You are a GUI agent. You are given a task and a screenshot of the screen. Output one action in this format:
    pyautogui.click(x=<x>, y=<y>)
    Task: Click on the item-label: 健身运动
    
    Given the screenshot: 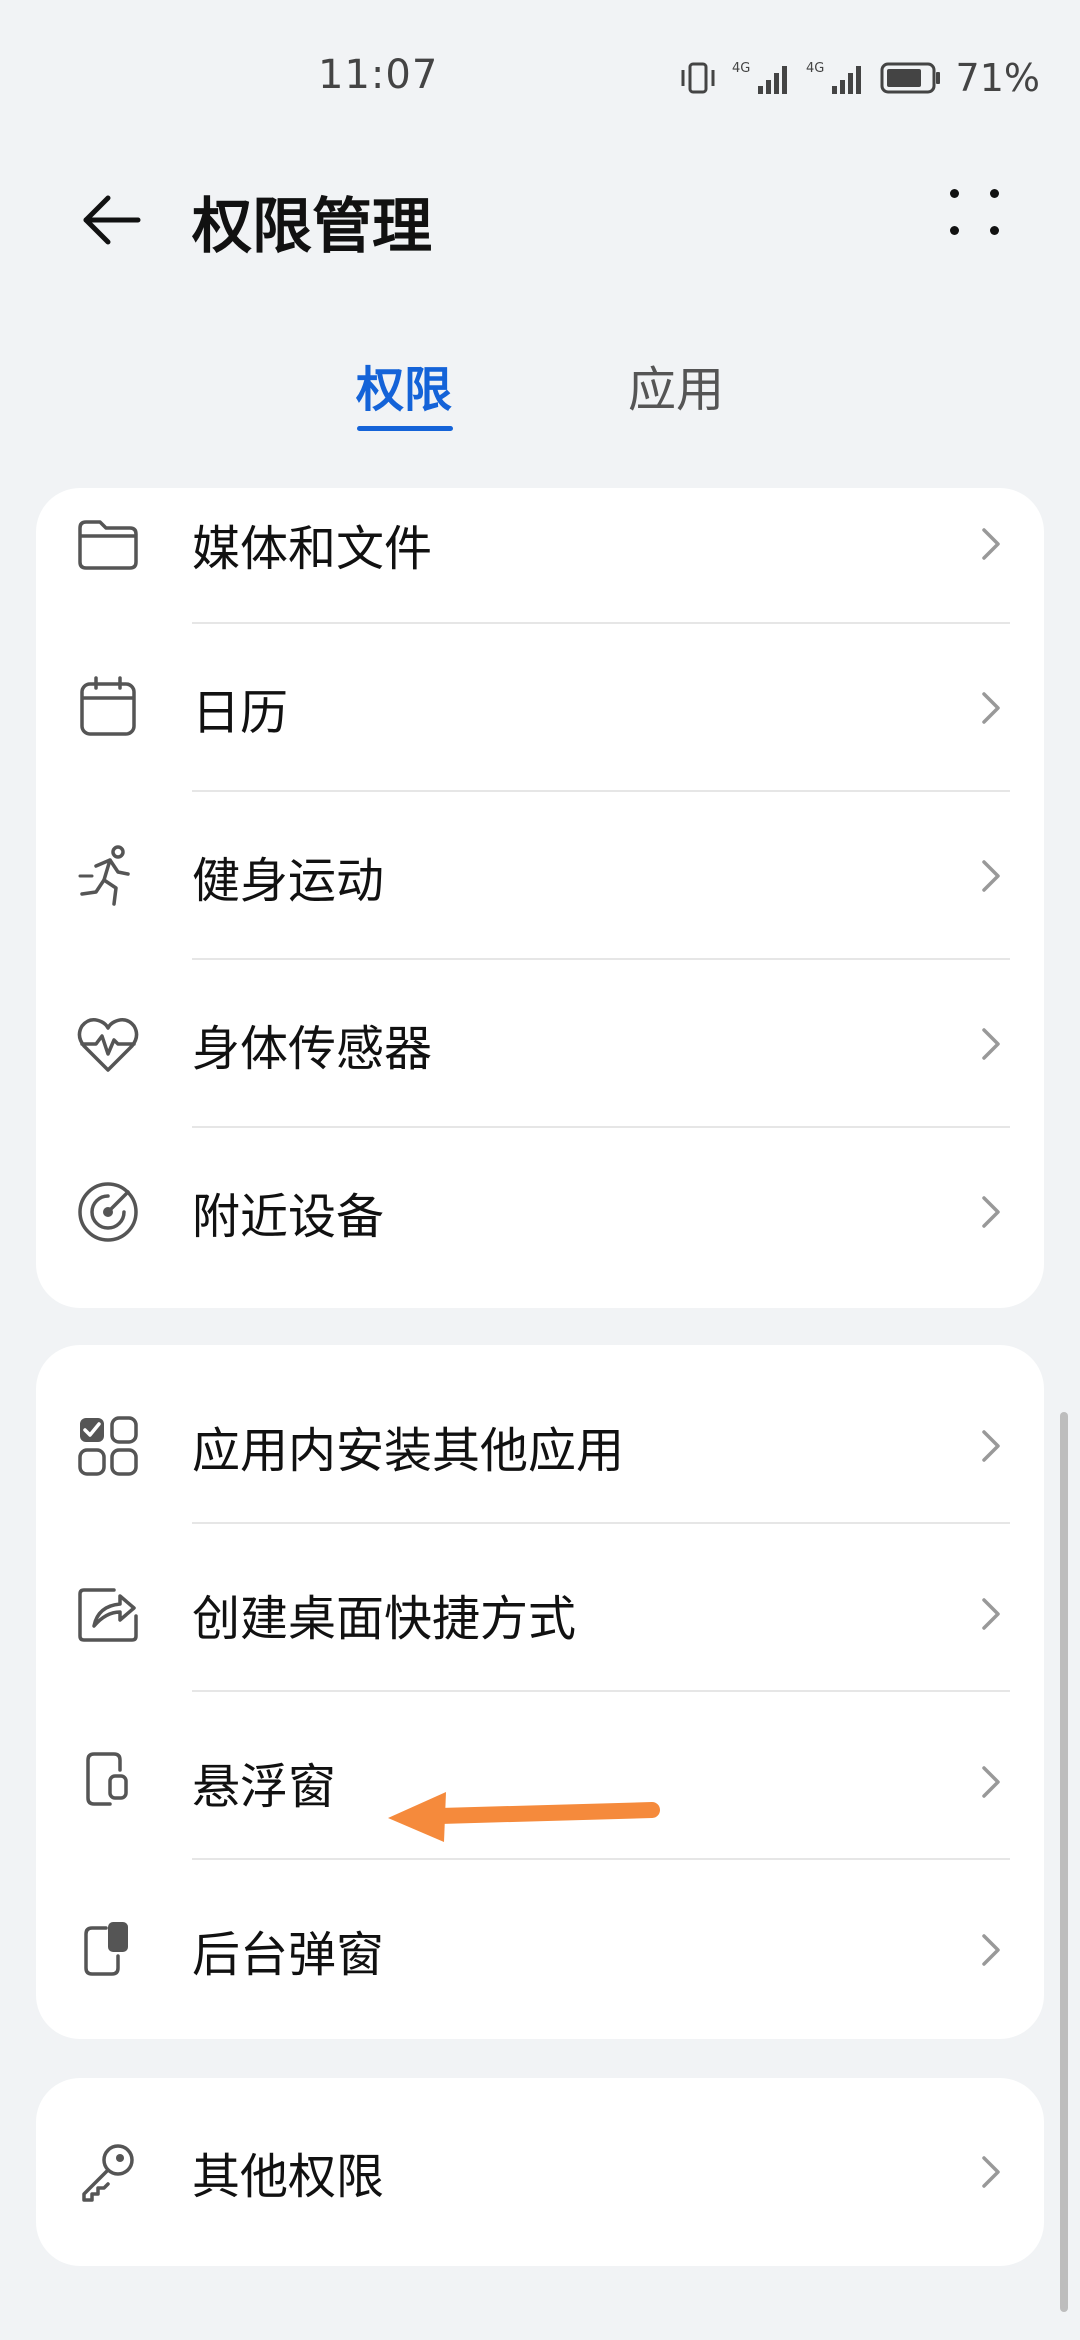 What is the action you would take?
    pyautogui.click(x=288, y=881)
    